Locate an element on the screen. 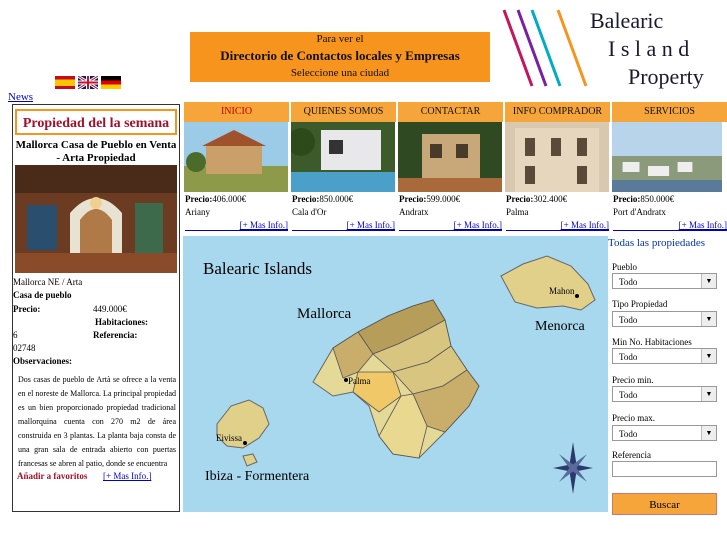  nav-info-comprador: INFO COMPRADOR is located at coordinates (557, 112).